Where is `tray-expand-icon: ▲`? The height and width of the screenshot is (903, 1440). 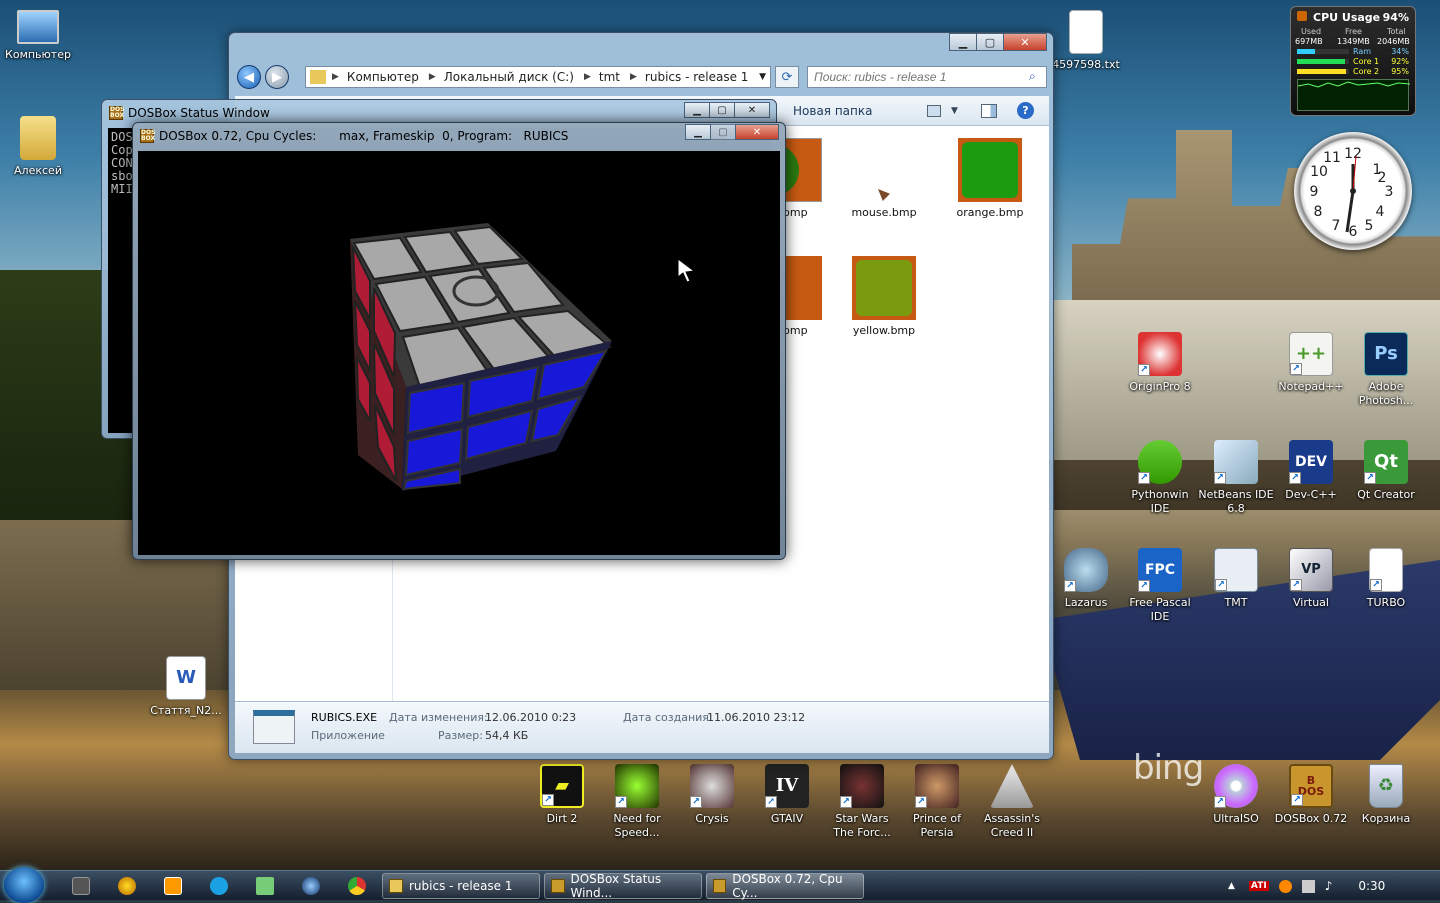
tray-expand-icon: ▲ is located at coordinates (1231, 886).